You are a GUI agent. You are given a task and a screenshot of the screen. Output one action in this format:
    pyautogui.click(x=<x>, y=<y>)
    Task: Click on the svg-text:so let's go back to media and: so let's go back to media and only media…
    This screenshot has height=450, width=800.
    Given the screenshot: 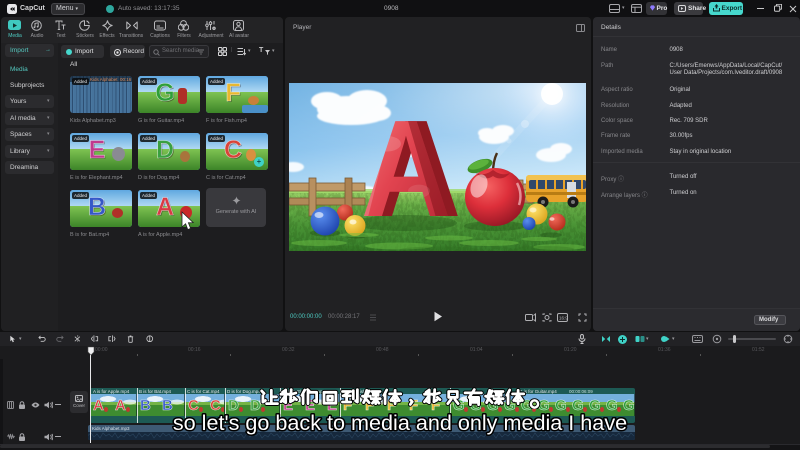 What is the action you would take?
    pyautogui.click(x=400, y=422)
    